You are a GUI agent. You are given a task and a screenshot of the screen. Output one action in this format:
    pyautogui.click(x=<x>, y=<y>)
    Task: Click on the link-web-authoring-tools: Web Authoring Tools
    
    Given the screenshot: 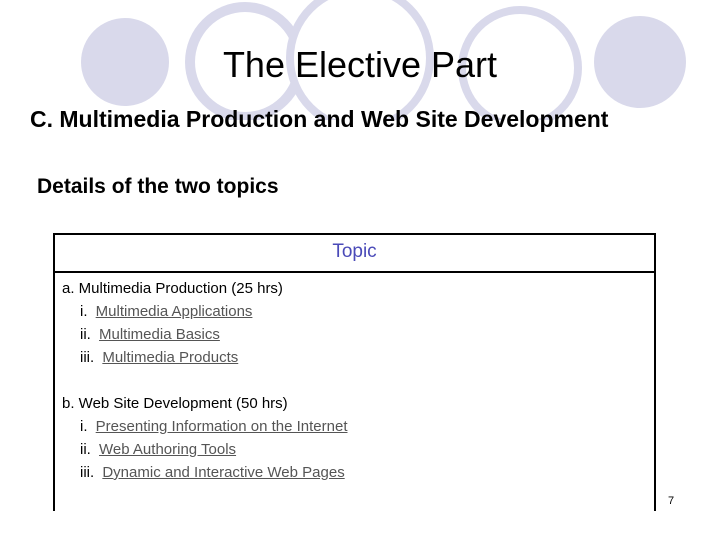 What is the action you would take?
    pyautogui.click(x=167, y=449)
    